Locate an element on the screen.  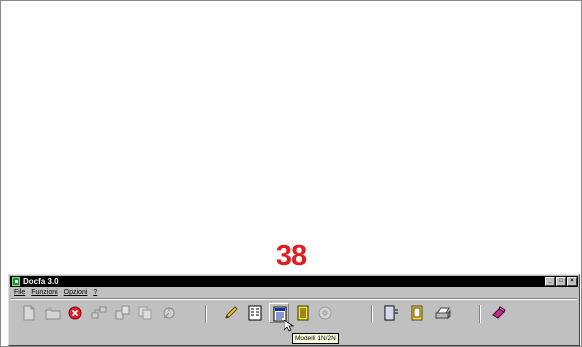
form-icon is located at coordinates (255, 313).